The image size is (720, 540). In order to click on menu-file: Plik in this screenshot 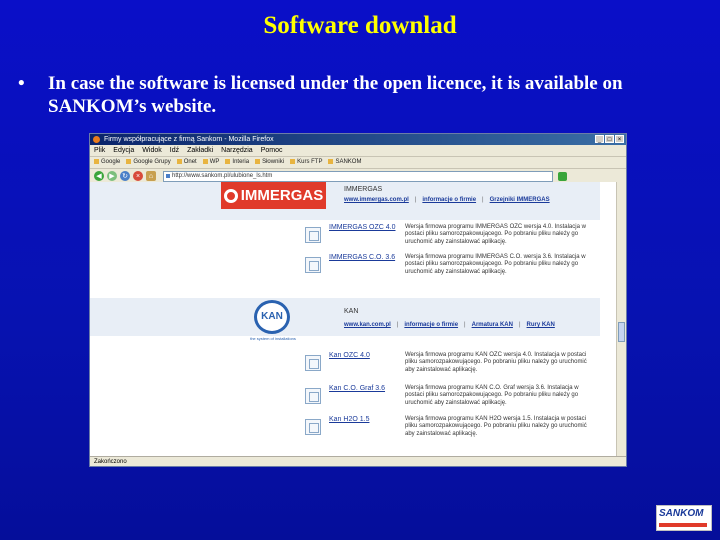, I will do `click(99, 150)`.